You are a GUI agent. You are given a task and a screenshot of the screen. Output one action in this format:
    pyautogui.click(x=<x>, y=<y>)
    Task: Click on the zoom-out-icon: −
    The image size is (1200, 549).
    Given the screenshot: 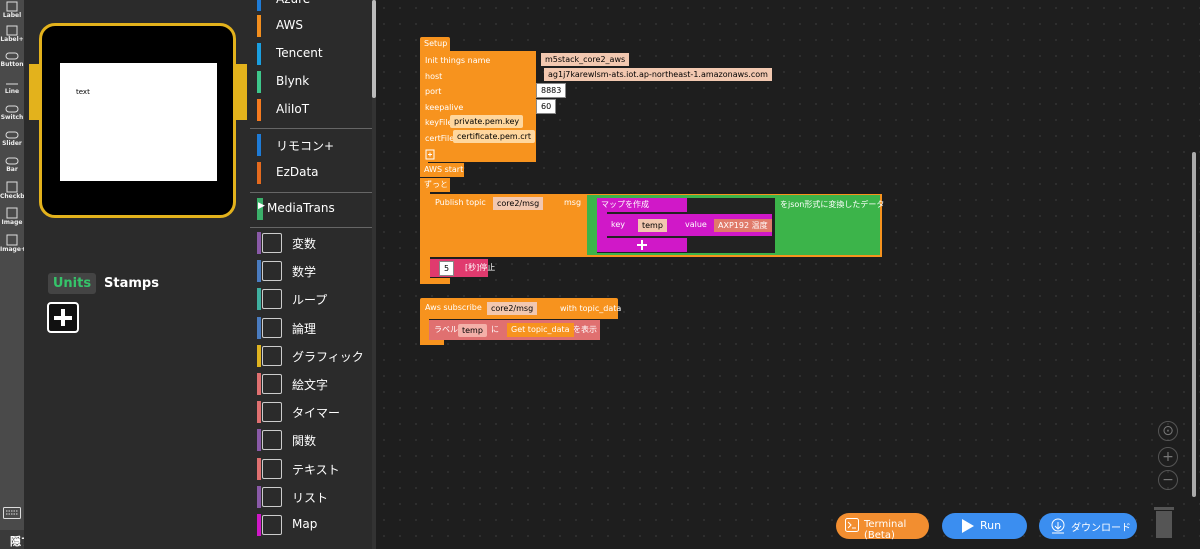 What is the action you would take?
    pyautogui.click(x=1168, y=480)
    